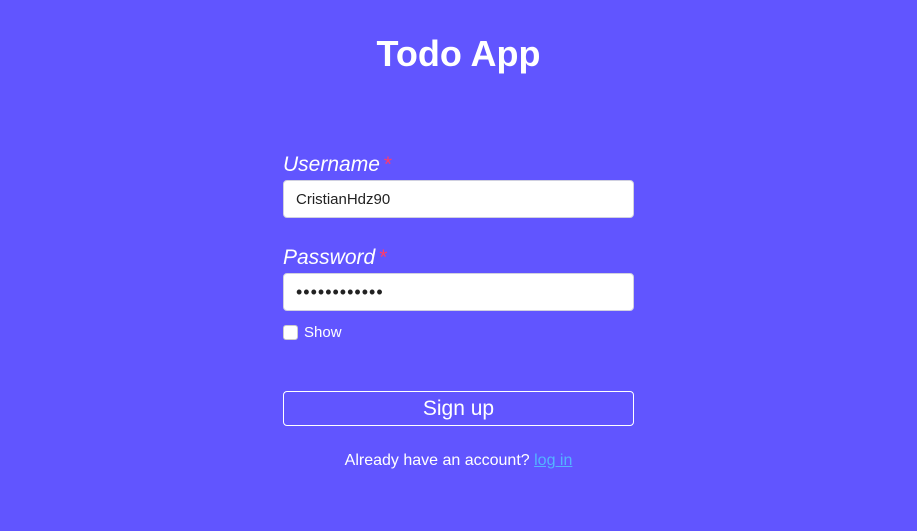  I want to click on login-prompt-text: Already have an account?, so click(437, 460).